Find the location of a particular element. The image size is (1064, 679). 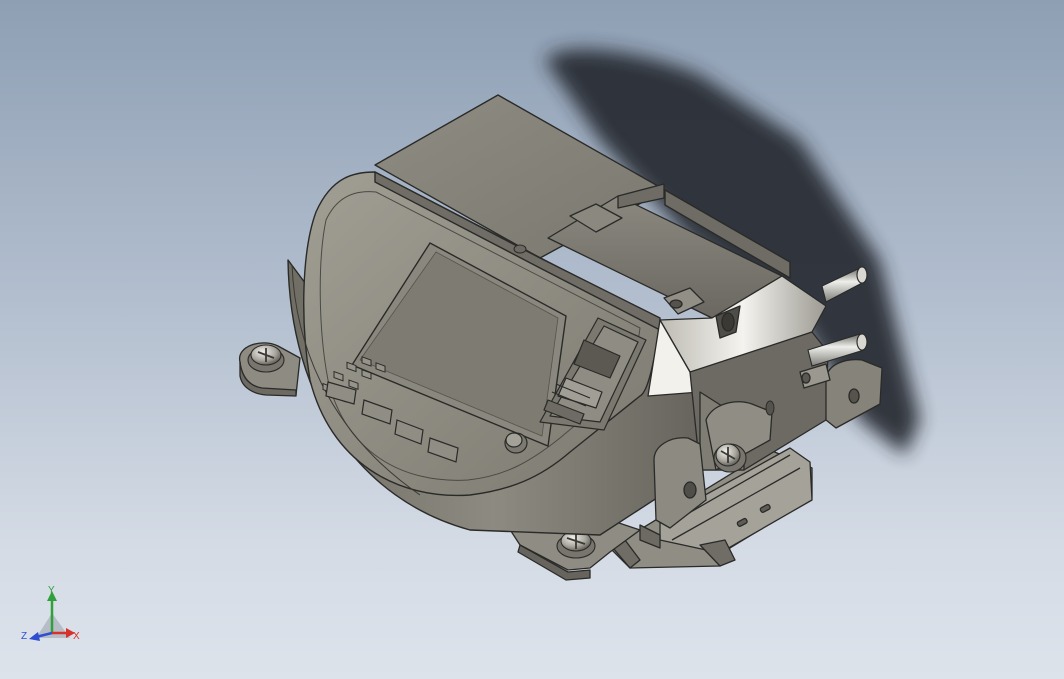

side-hole is located at coordinates (770, 408).